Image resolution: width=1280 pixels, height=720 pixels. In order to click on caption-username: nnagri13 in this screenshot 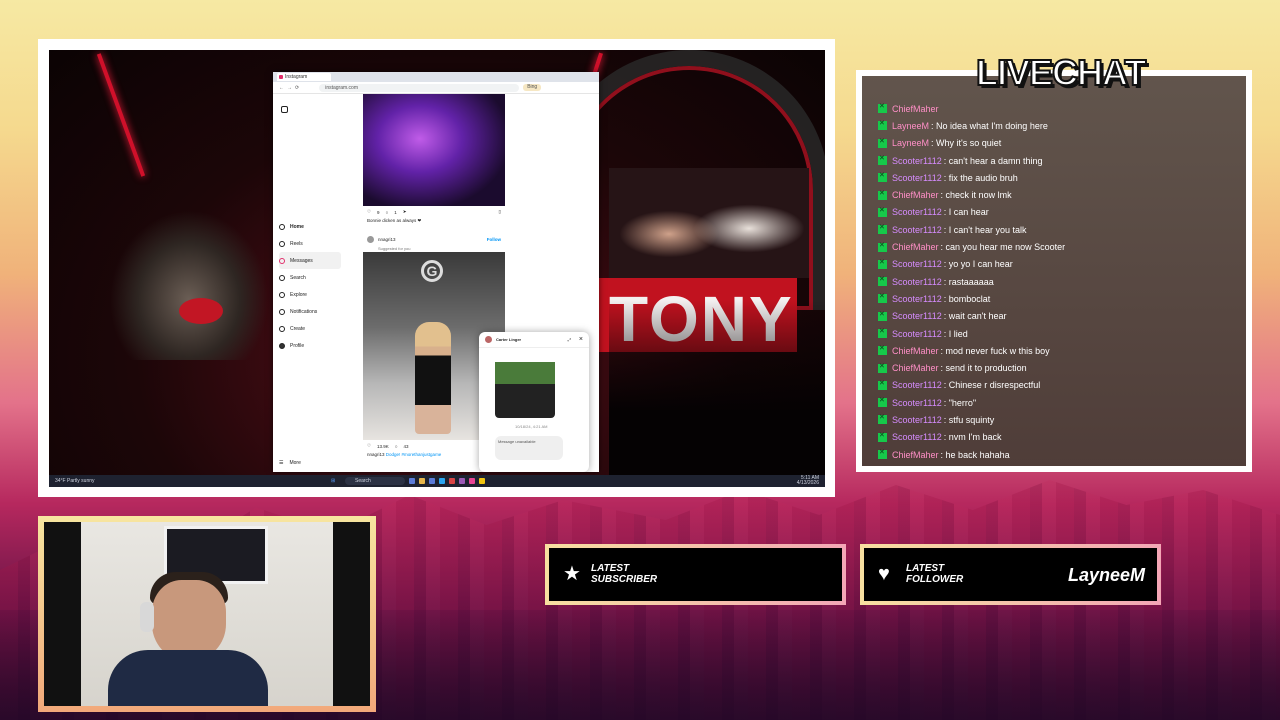, I will do `click(376, 454)`.